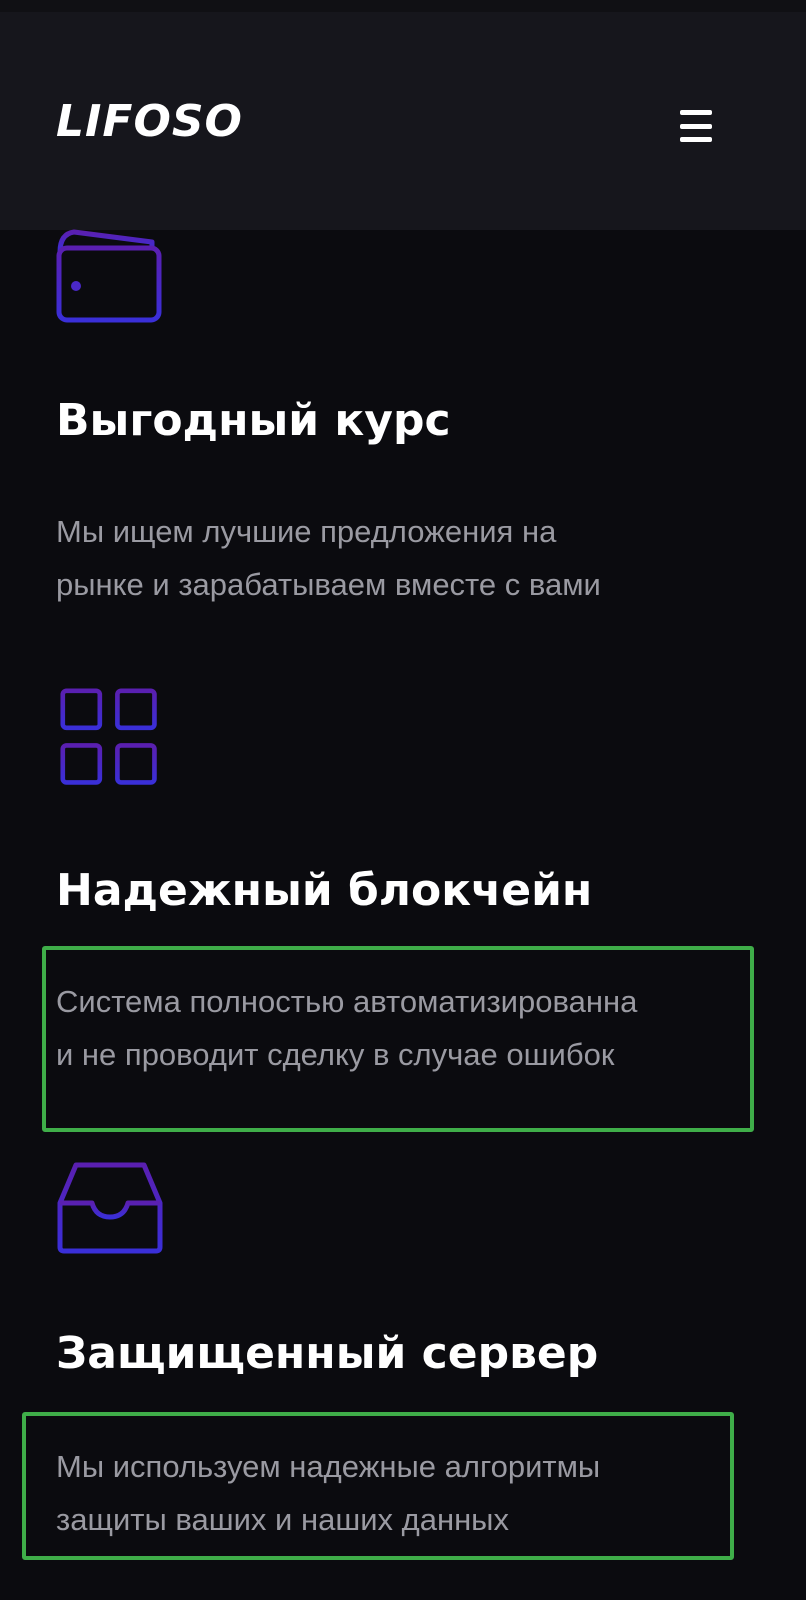  Describe the element at coordinates (324, 890) in the screenshot. I see `feature-title: Надежный блокчейн` at that location.